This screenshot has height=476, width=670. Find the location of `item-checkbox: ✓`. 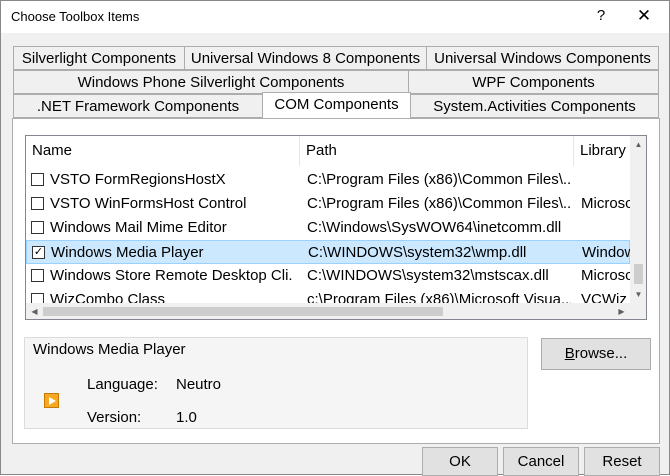

item-checkbox: ✓ is located at coordinates (38, 252).